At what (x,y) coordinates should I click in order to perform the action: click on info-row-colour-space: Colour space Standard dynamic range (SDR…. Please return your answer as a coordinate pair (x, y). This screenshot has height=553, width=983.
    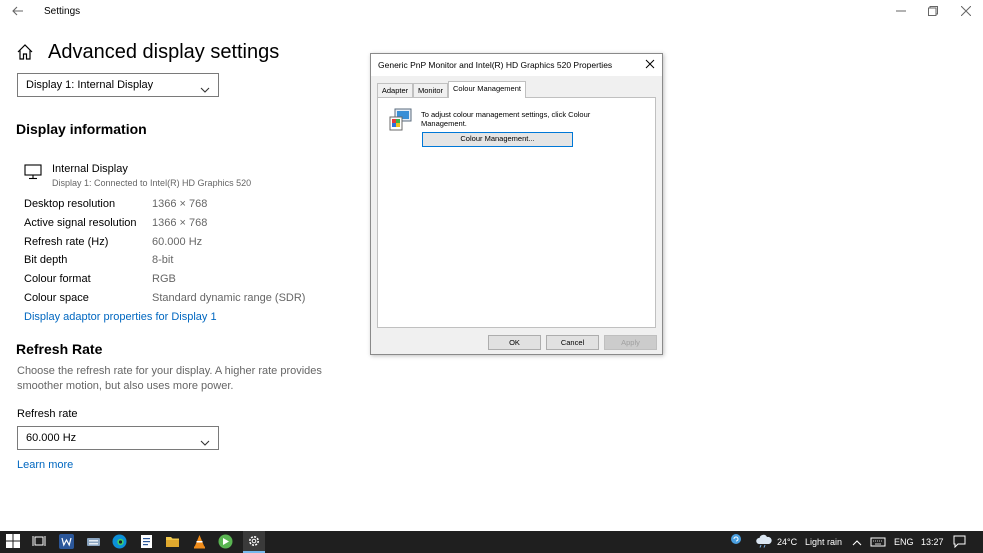
    Looking at the image, I should click on (184, 301).